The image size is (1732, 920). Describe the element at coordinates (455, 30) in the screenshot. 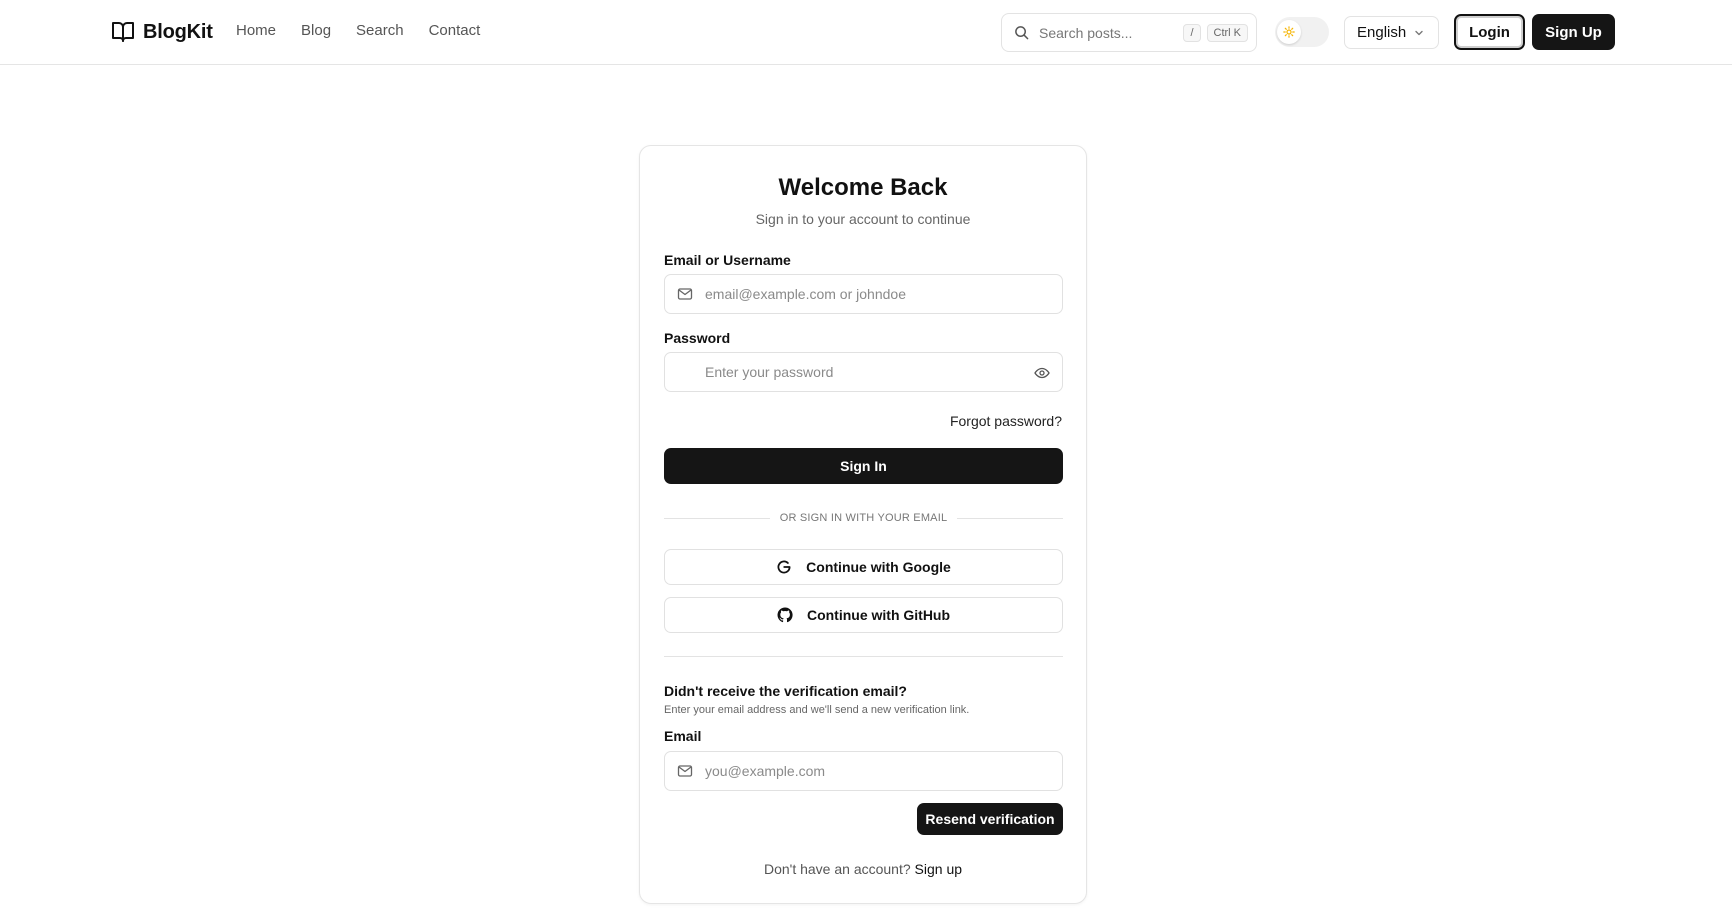

I see `nav-contact: Contact` at that location.